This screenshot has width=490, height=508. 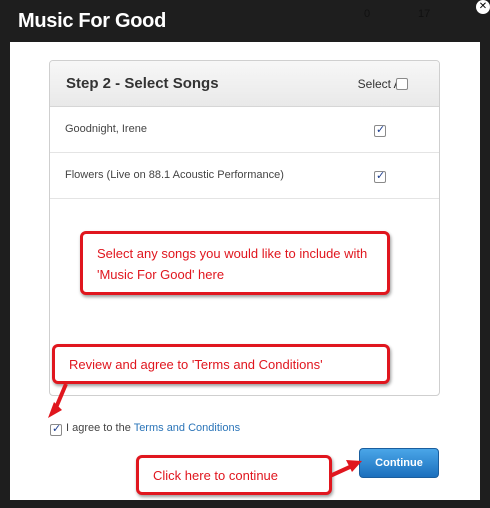 I want to click on step-title: Step 2 - Select Songs, so click(x=142, y=83).